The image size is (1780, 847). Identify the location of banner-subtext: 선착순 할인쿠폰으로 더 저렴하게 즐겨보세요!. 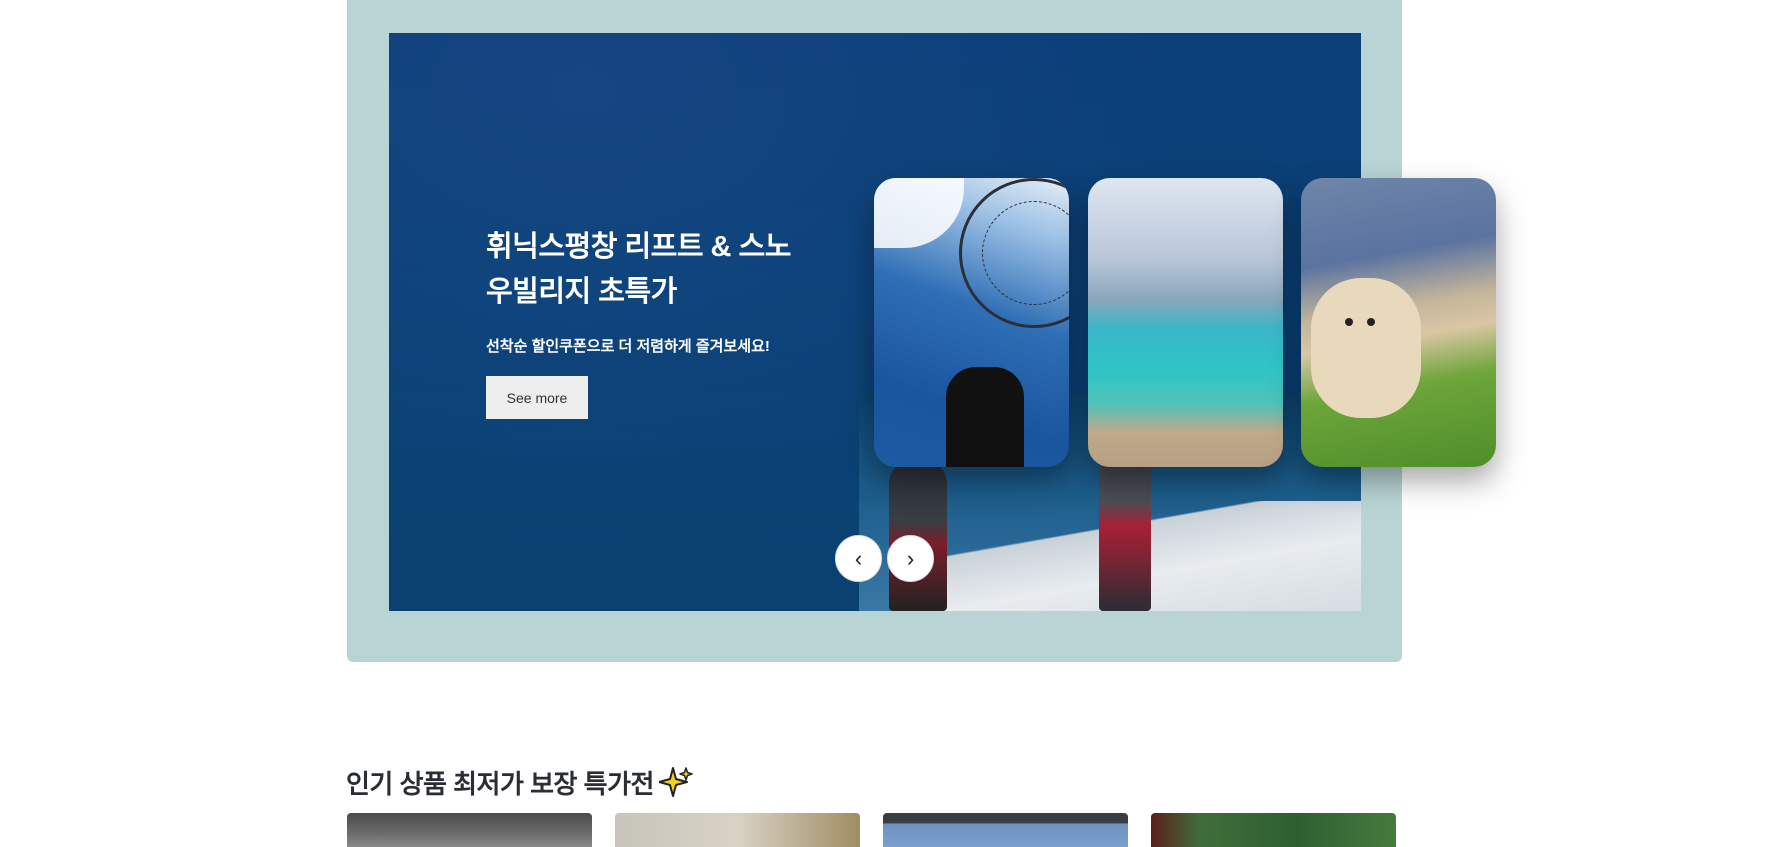
(628, 346).